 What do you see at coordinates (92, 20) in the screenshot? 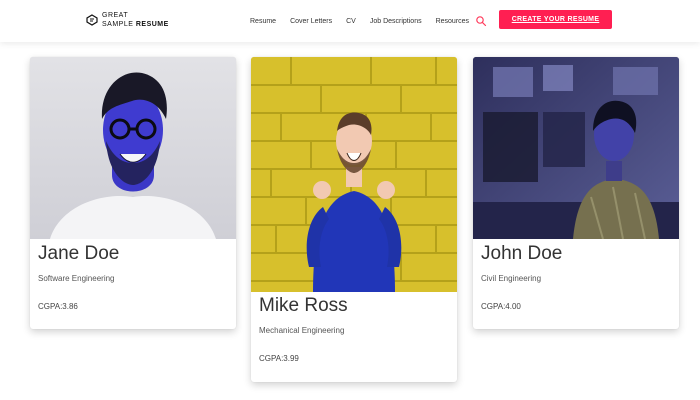
I see `resume-logo-icon` at bounding box center [92, 20].